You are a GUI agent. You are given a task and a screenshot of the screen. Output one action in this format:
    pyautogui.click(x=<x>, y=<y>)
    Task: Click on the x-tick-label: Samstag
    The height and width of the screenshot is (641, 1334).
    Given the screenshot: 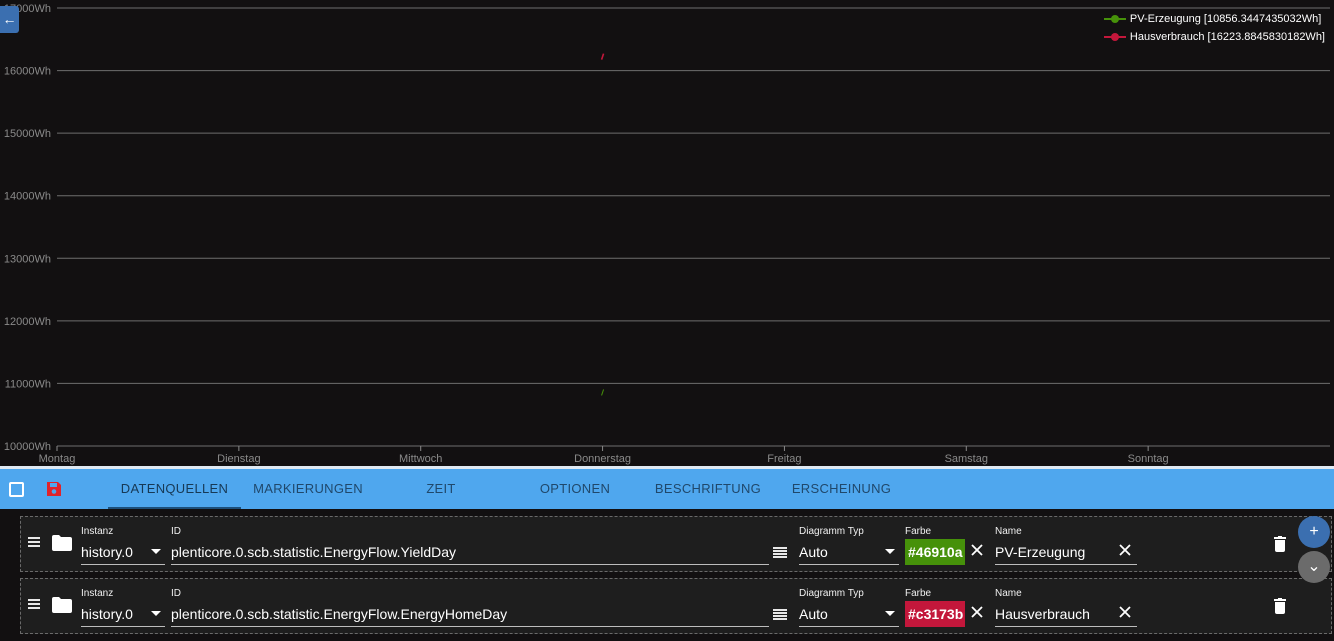 What is the action you would take?
    pyautogui.click(x=966, y=459)
    